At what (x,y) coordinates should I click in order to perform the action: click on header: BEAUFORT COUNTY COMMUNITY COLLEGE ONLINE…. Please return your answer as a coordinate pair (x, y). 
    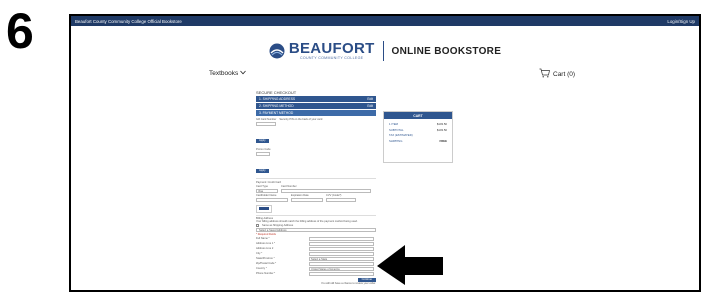
    Looking at the image, I should click on (385, 51).